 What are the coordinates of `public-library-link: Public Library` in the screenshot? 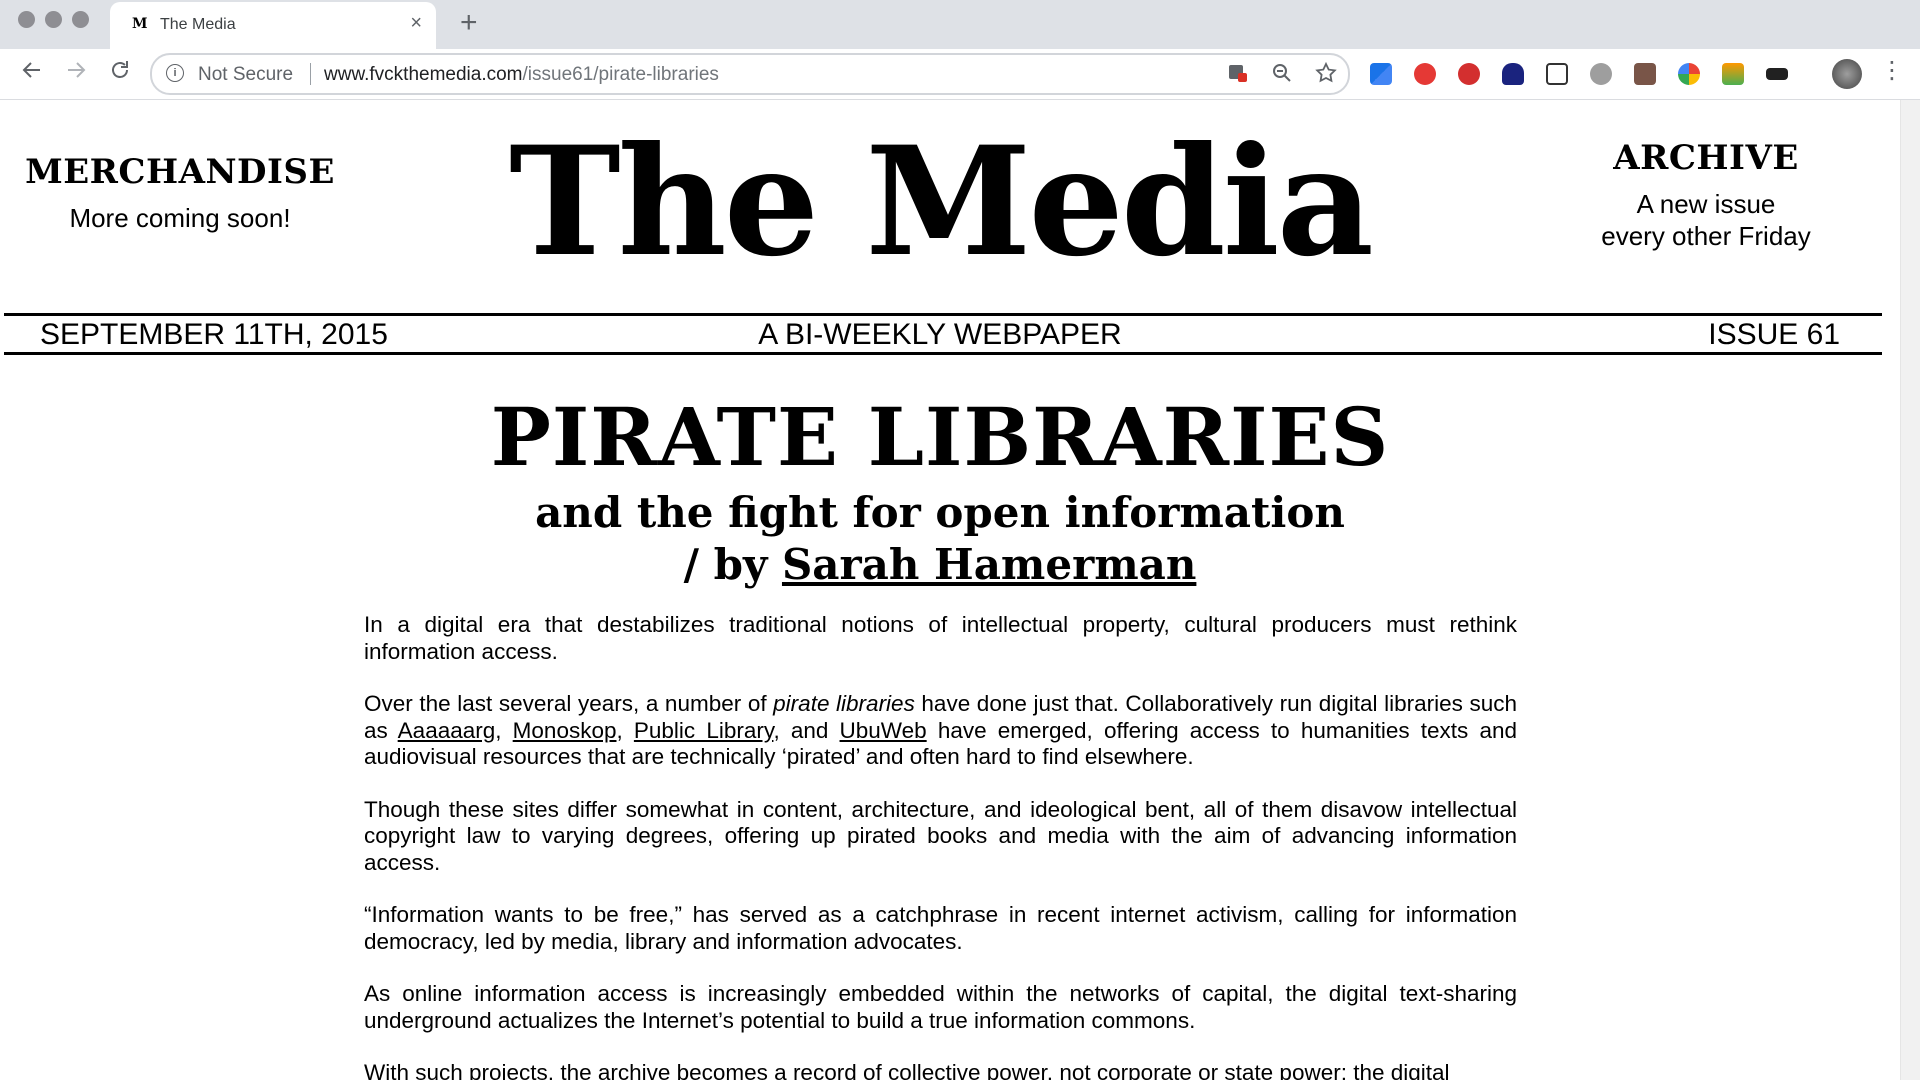 It's located at (704, 730).